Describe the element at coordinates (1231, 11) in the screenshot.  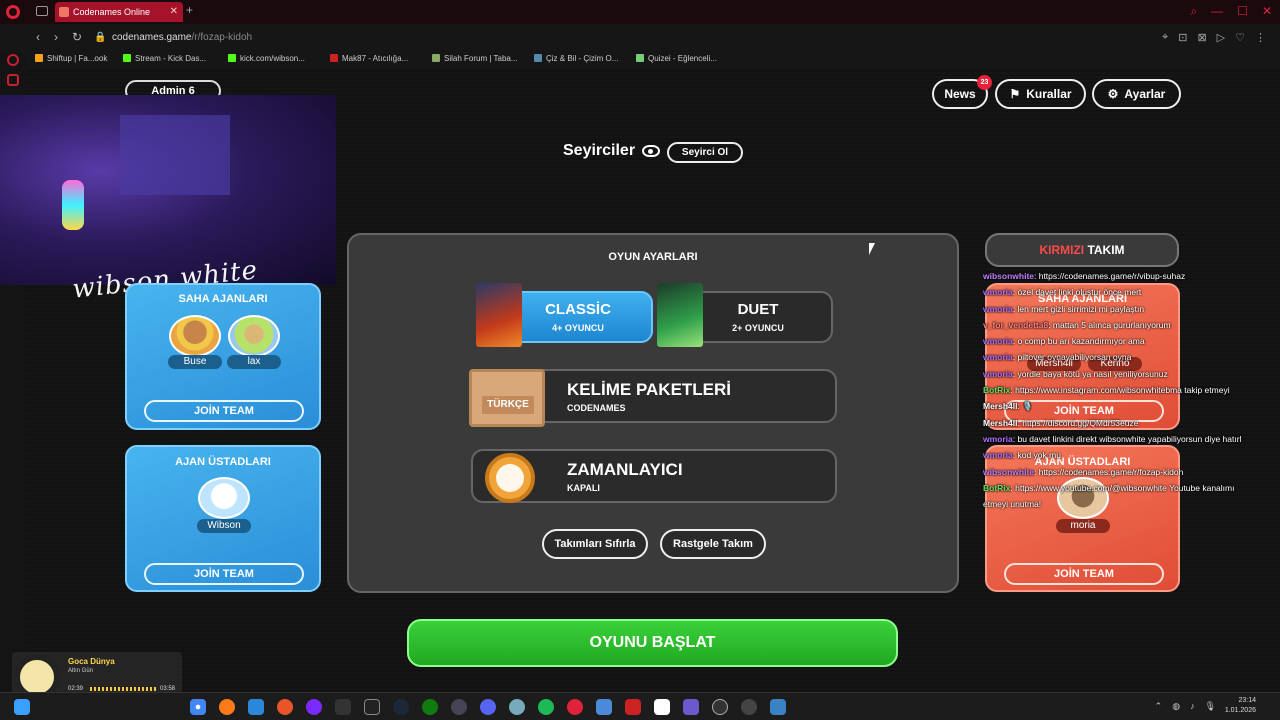
I see `window-controls: ⌕ — ☐ ✕` at that location.